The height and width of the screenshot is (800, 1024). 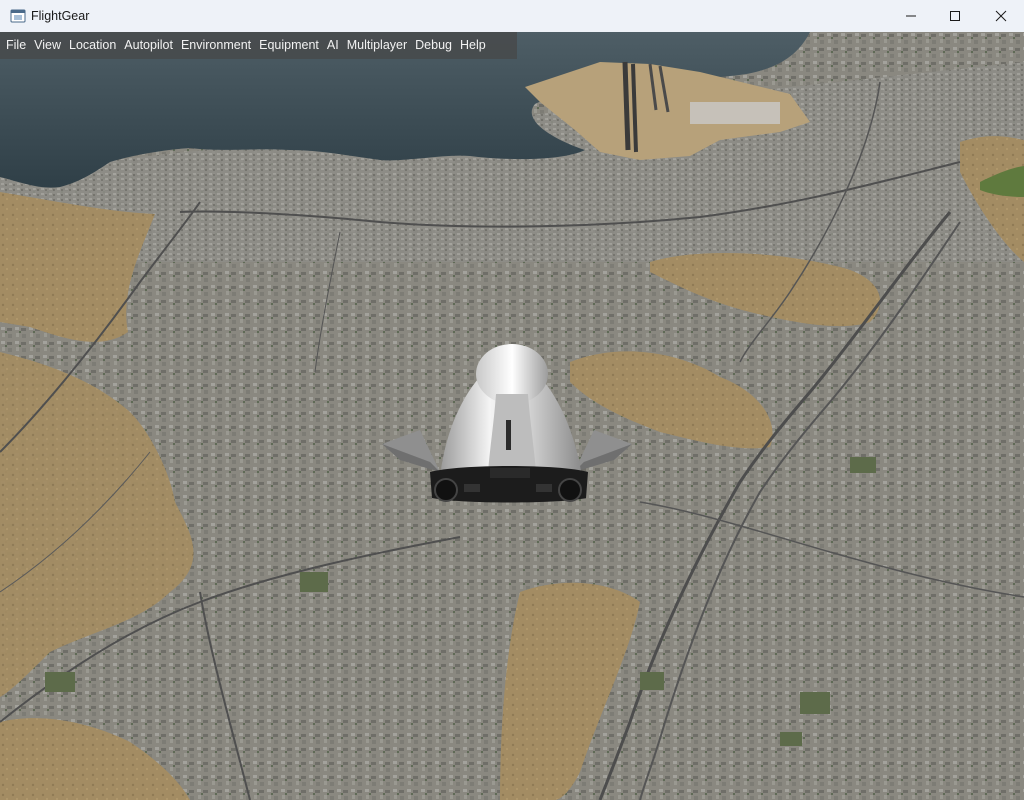 I want to click on menu-location: Location, so click(x=92, y=45).